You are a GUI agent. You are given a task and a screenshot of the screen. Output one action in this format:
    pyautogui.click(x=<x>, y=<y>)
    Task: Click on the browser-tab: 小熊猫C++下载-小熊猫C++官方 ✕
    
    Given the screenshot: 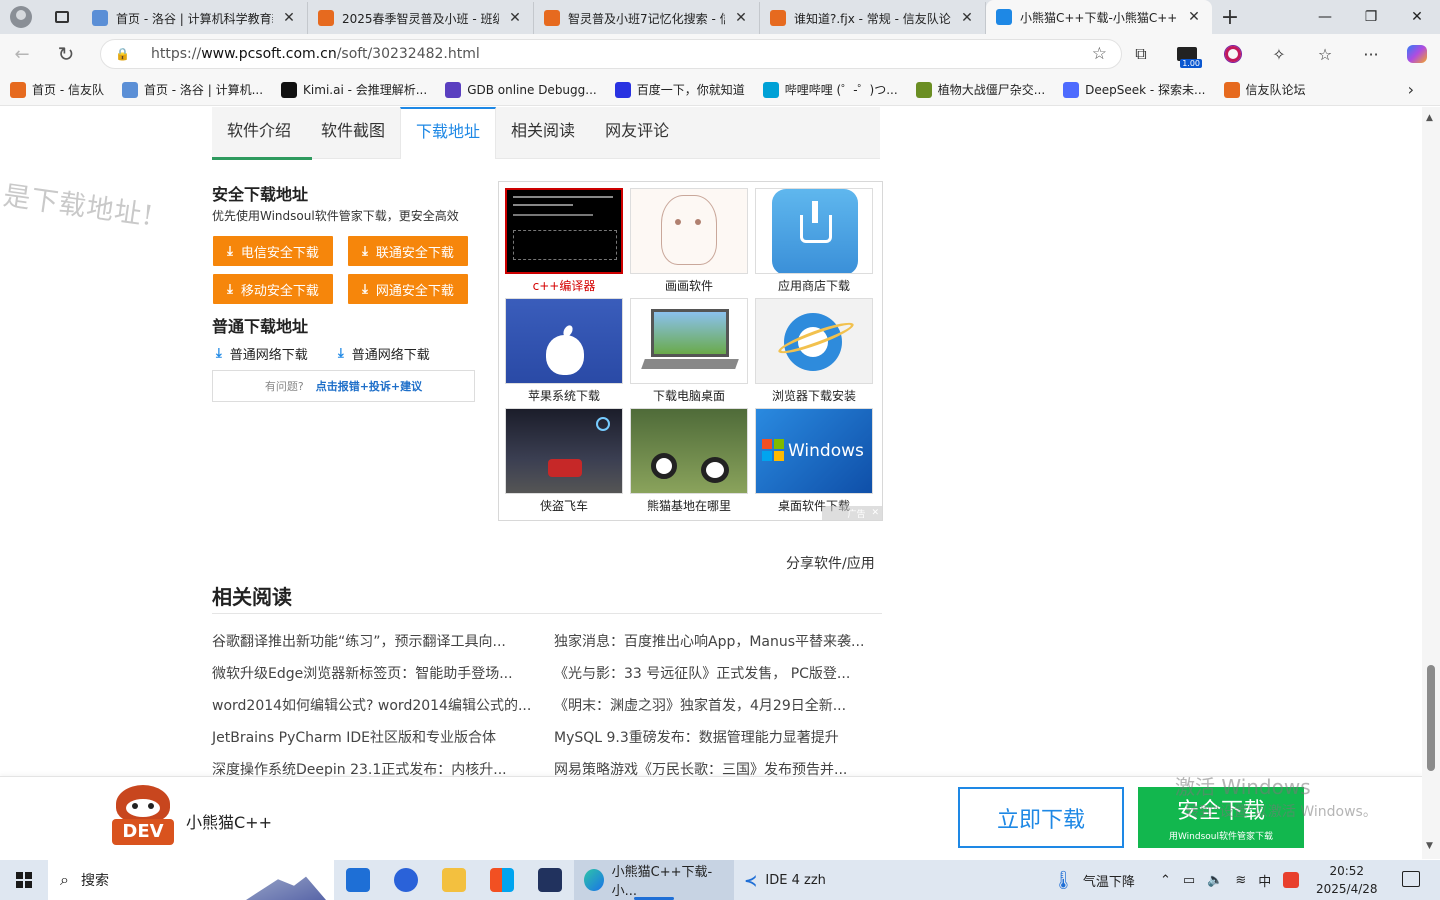 What is the action you would take?
    pyautogui.click(x=1099, y=17)
    